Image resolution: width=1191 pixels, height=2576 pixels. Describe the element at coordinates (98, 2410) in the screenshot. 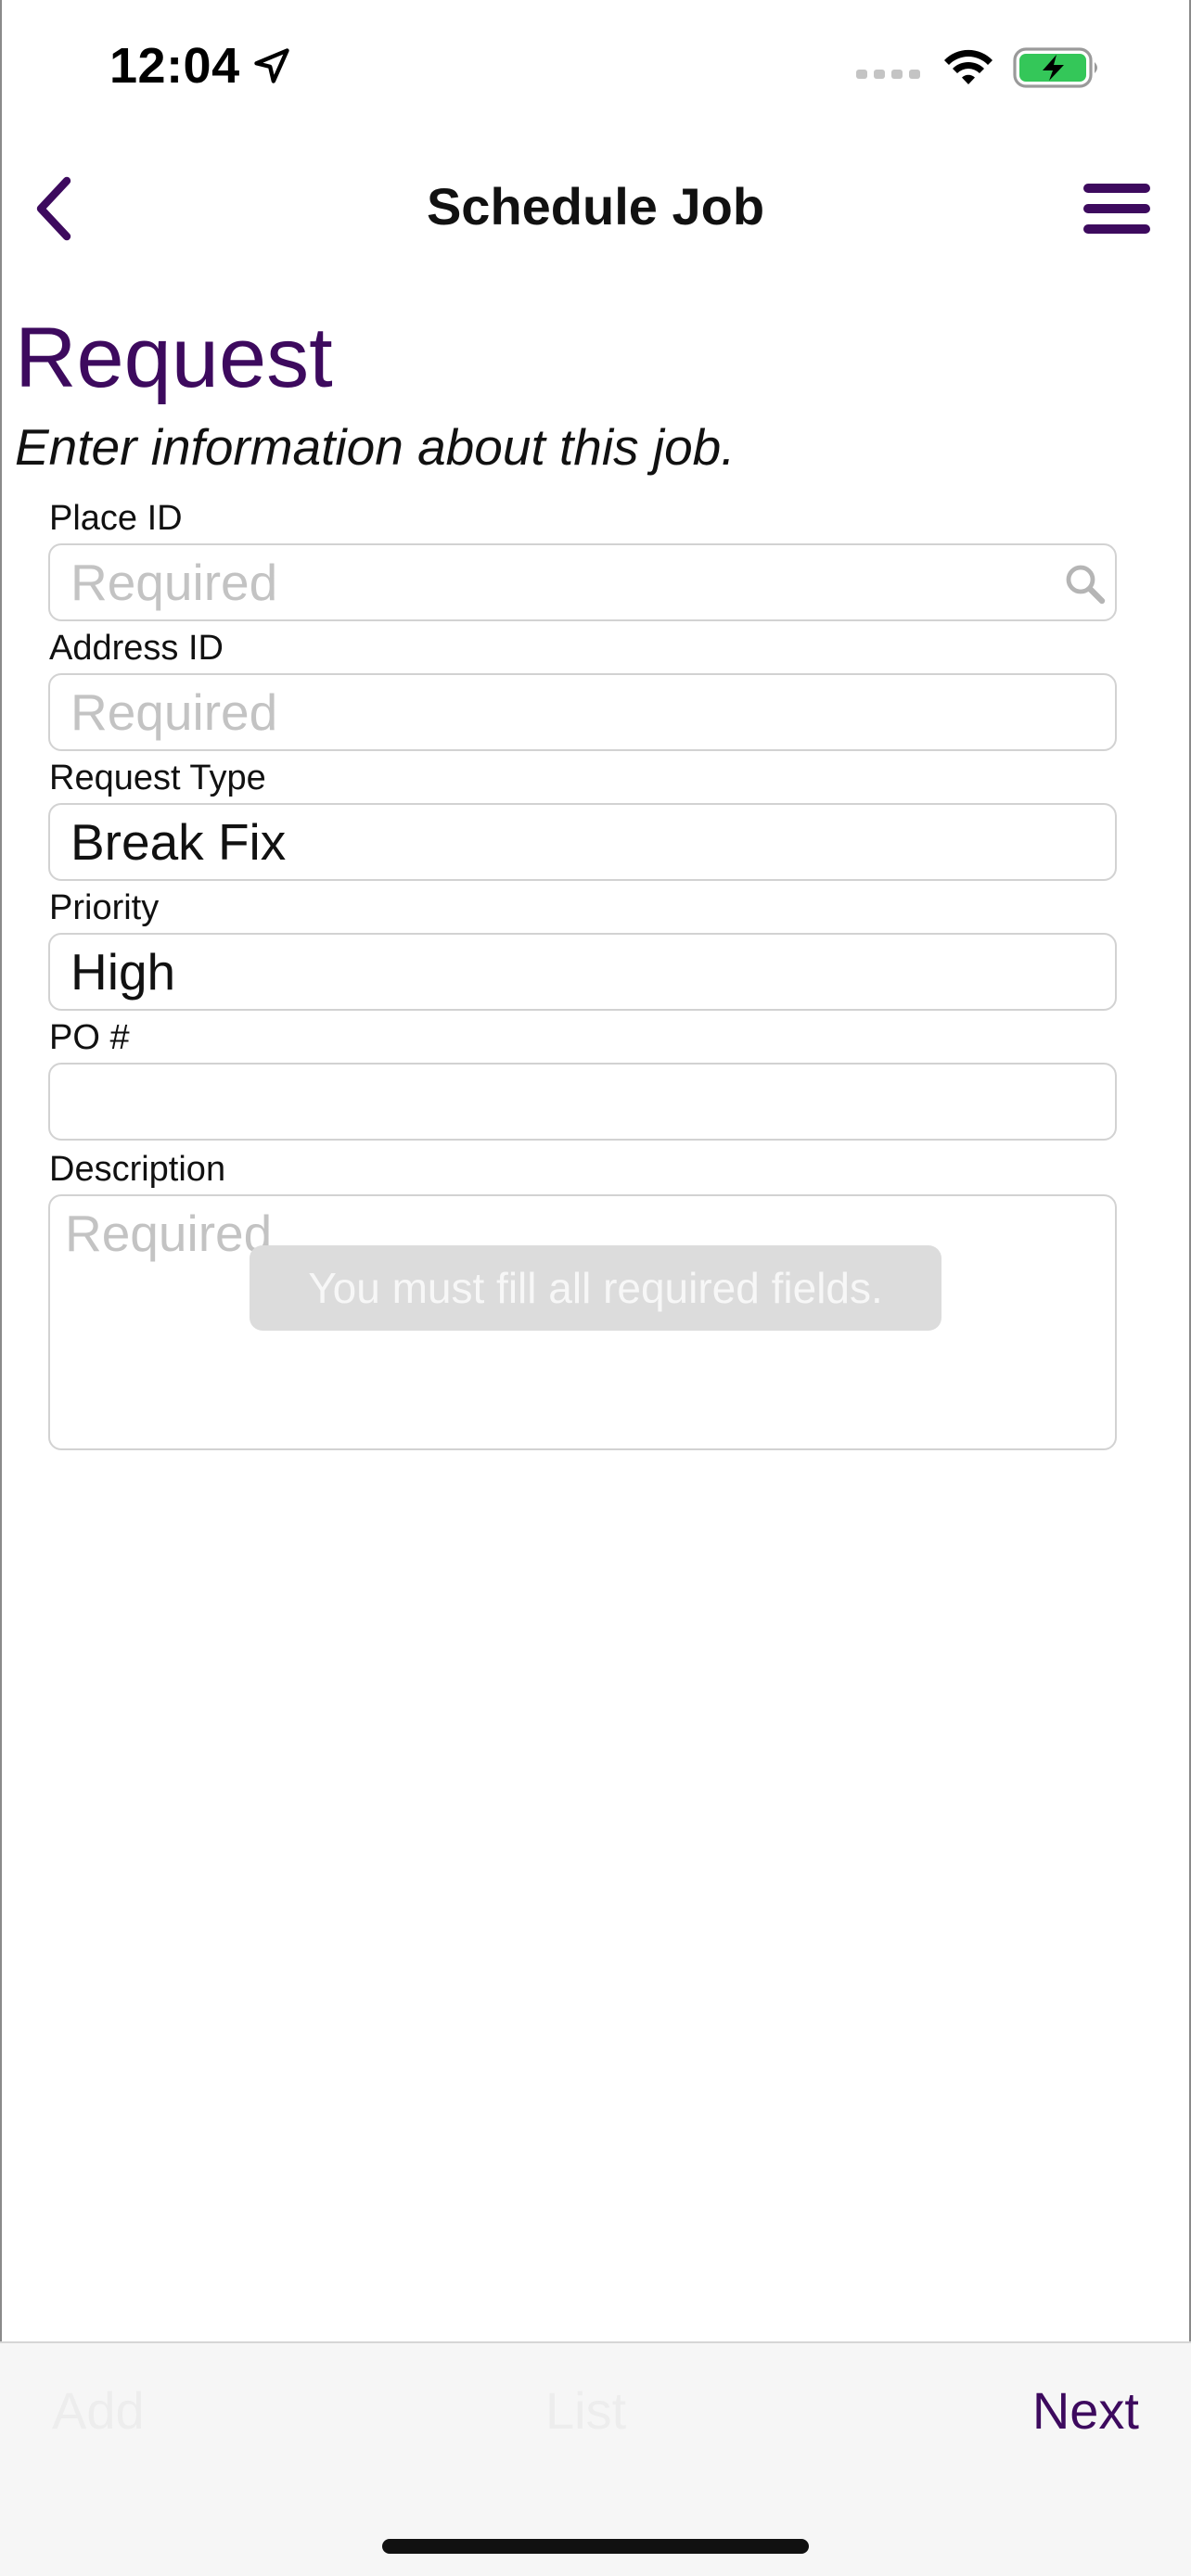

I see `add-button: Add` at that location.